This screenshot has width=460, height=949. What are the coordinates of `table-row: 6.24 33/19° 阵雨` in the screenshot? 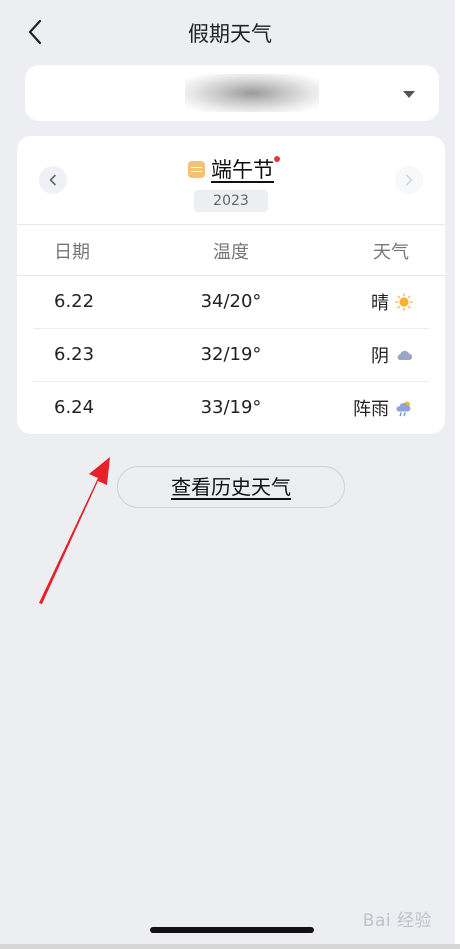 It's located at (231, 408).